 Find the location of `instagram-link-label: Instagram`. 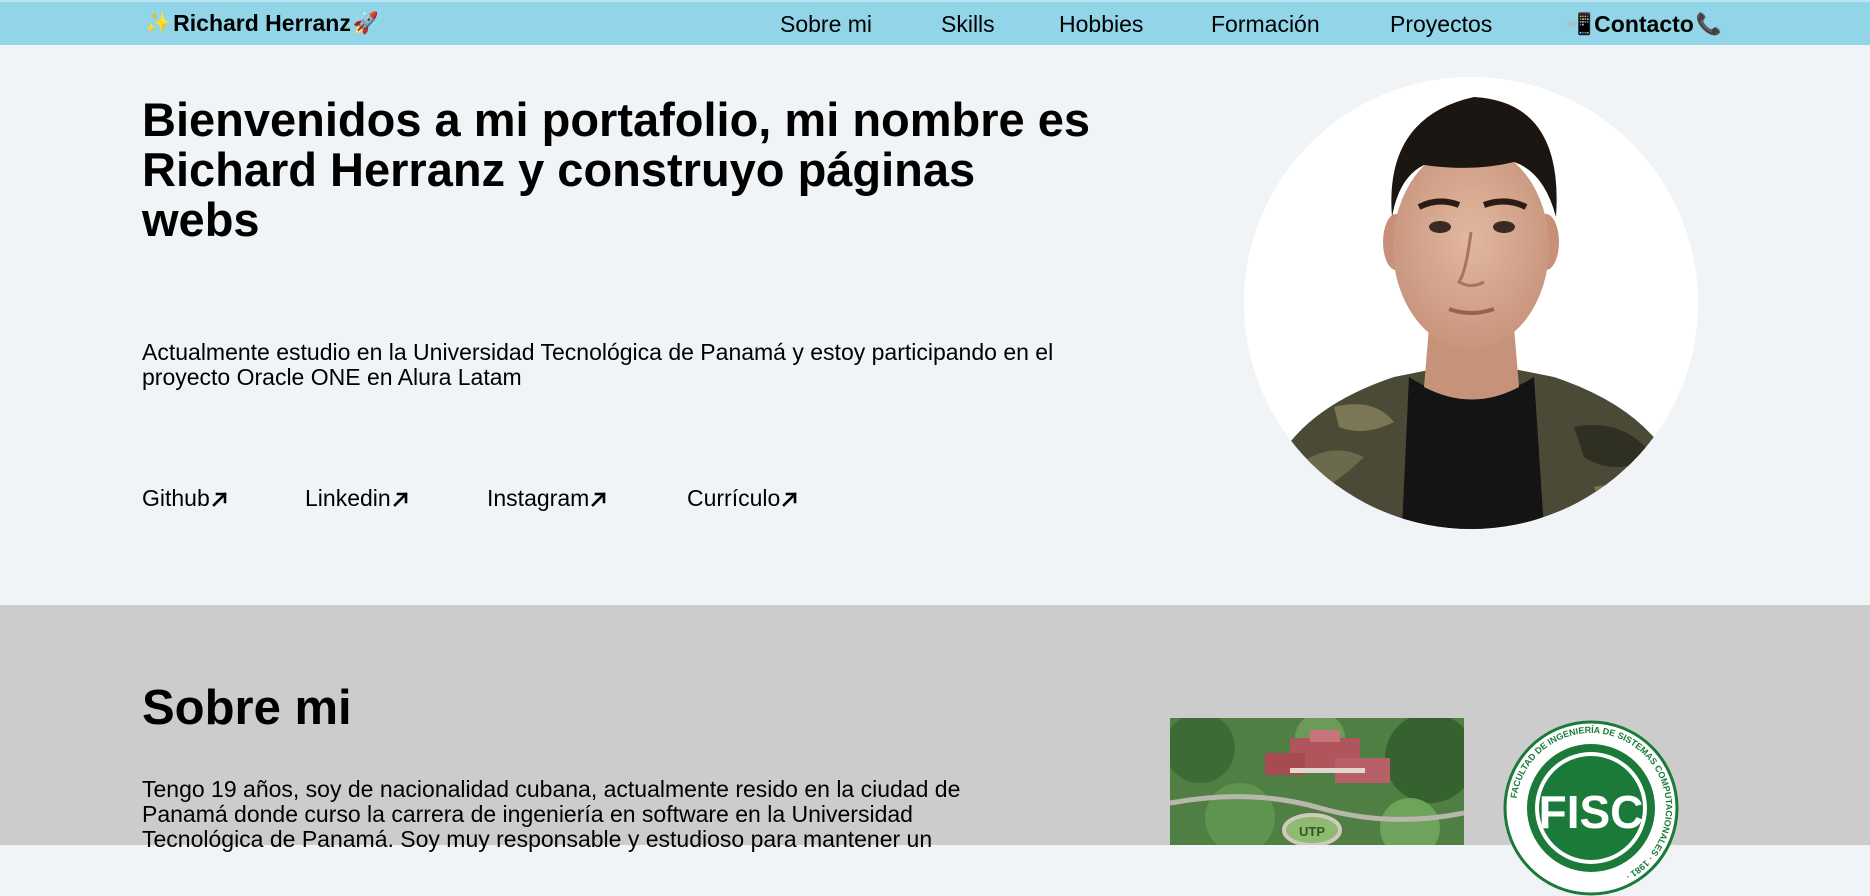

instagram-link-label: Instagram is located at coordinates (538, 498).